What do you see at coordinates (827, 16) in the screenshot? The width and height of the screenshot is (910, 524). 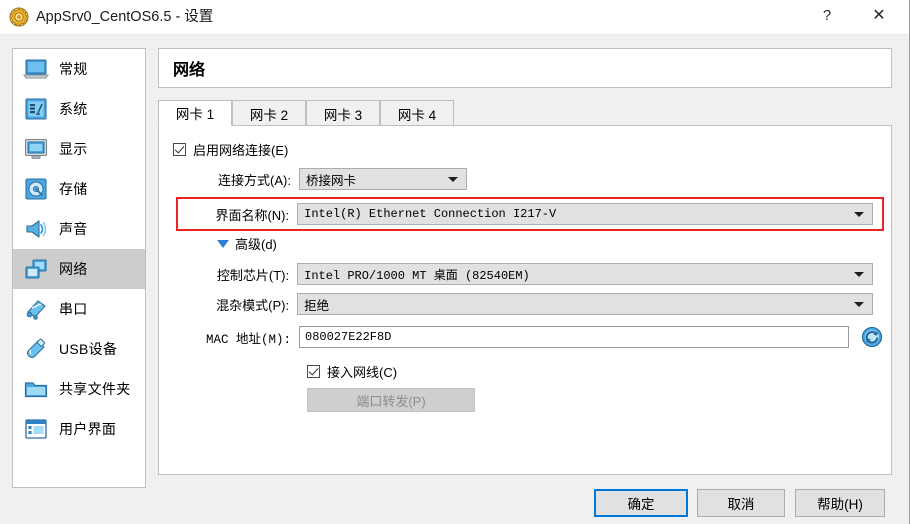 I see `titlebar-help-button: ?` at bounding box center [827, 16].